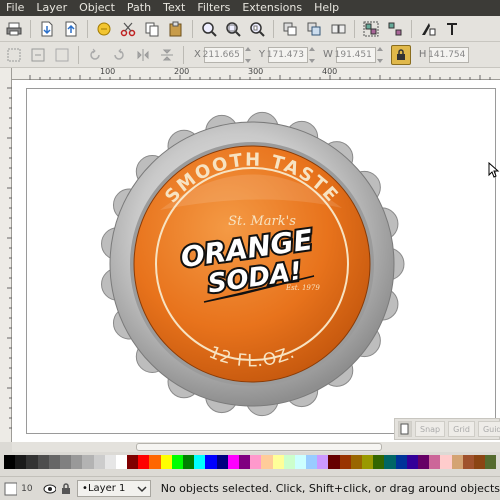 This screenshot has width=500, height=500. Describe the element at coordinates (143, 55) in the screenshot. I see `flip-horizontal-icon` at that location.